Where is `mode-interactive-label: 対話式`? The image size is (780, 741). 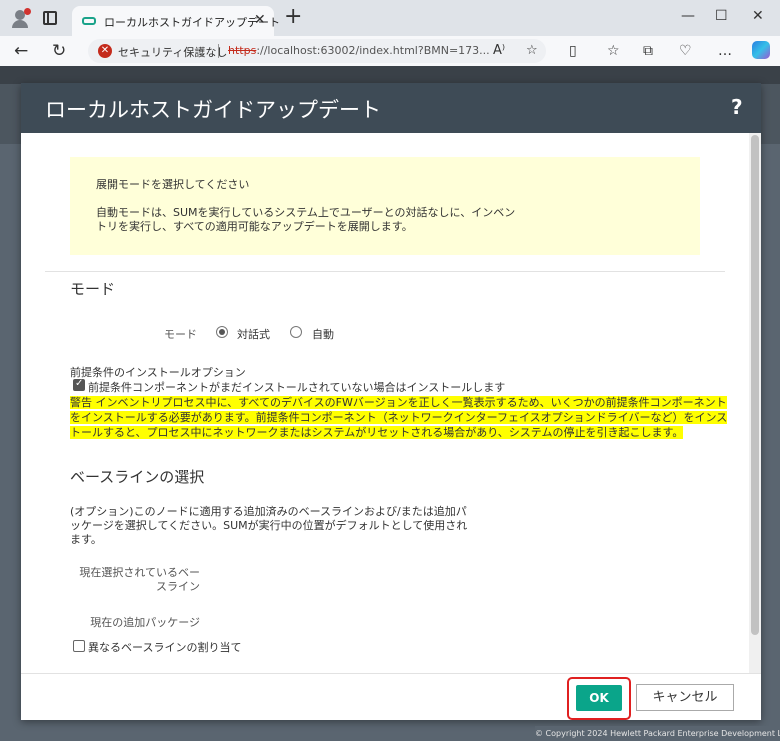 mode-interactive-label: 対話式 is located at coordinates (253, 334).